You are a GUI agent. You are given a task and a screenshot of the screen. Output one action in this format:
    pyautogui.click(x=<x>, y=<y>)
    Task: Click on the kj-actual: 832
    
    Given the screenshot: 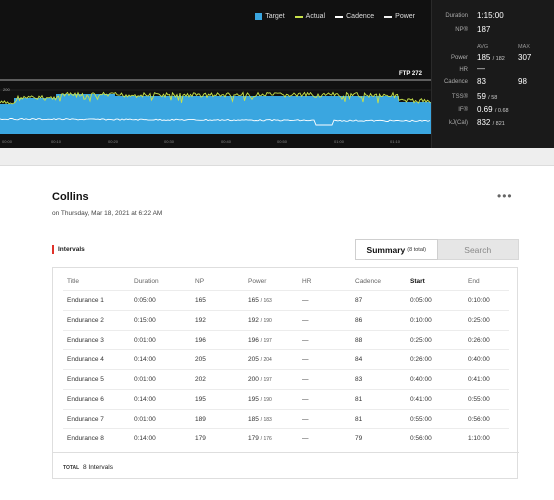 What is the action you would take?
    pyautogui.click(x=484, y=122)
    